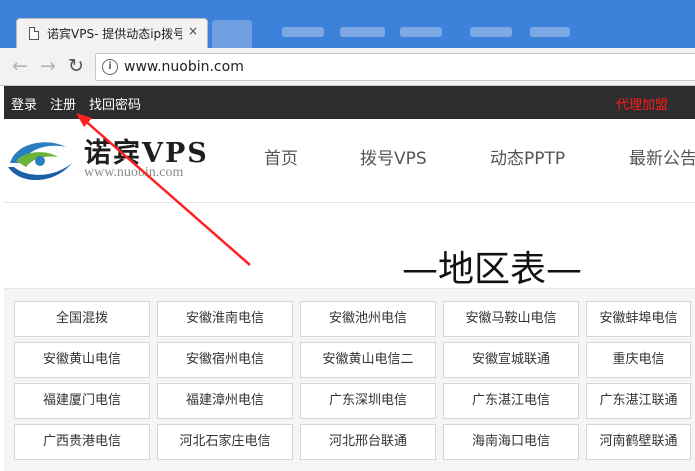  I want to click on page-title: —地区表—, so click(492, 269).